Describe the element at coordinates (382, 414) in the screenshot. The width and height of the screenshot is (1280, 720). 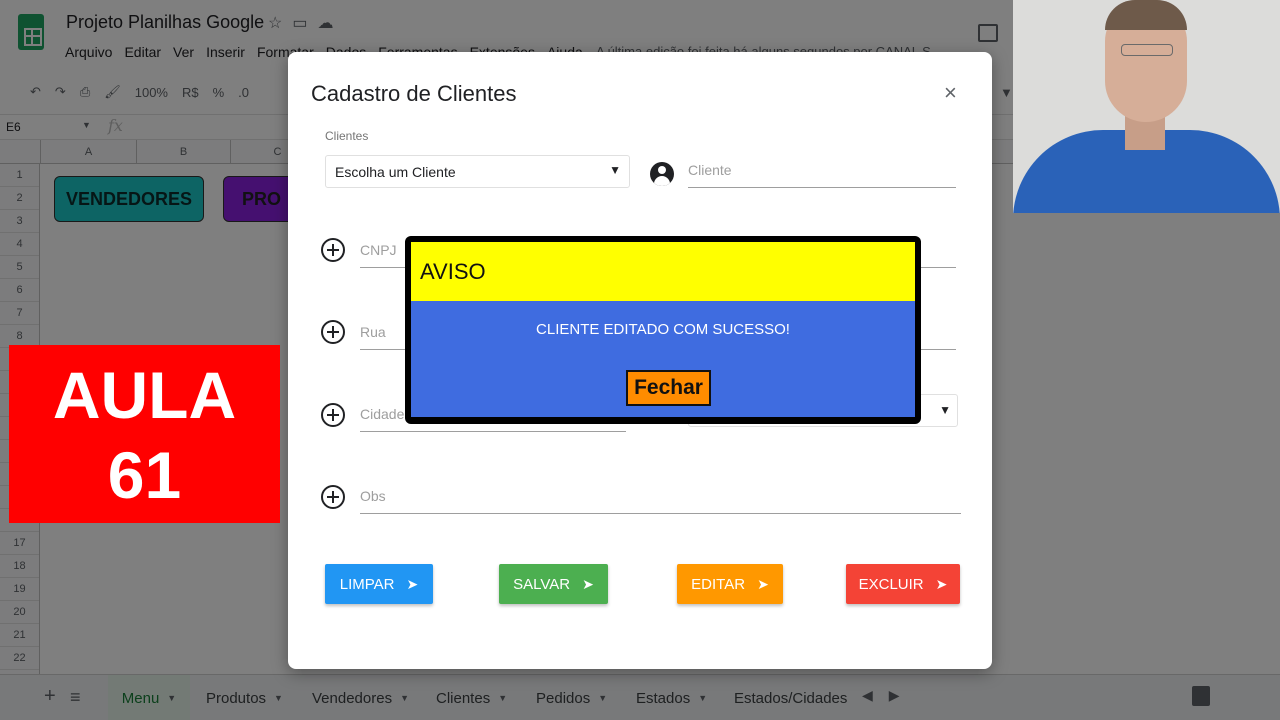
I see `cidade-placeholder: Cidade` at that location.